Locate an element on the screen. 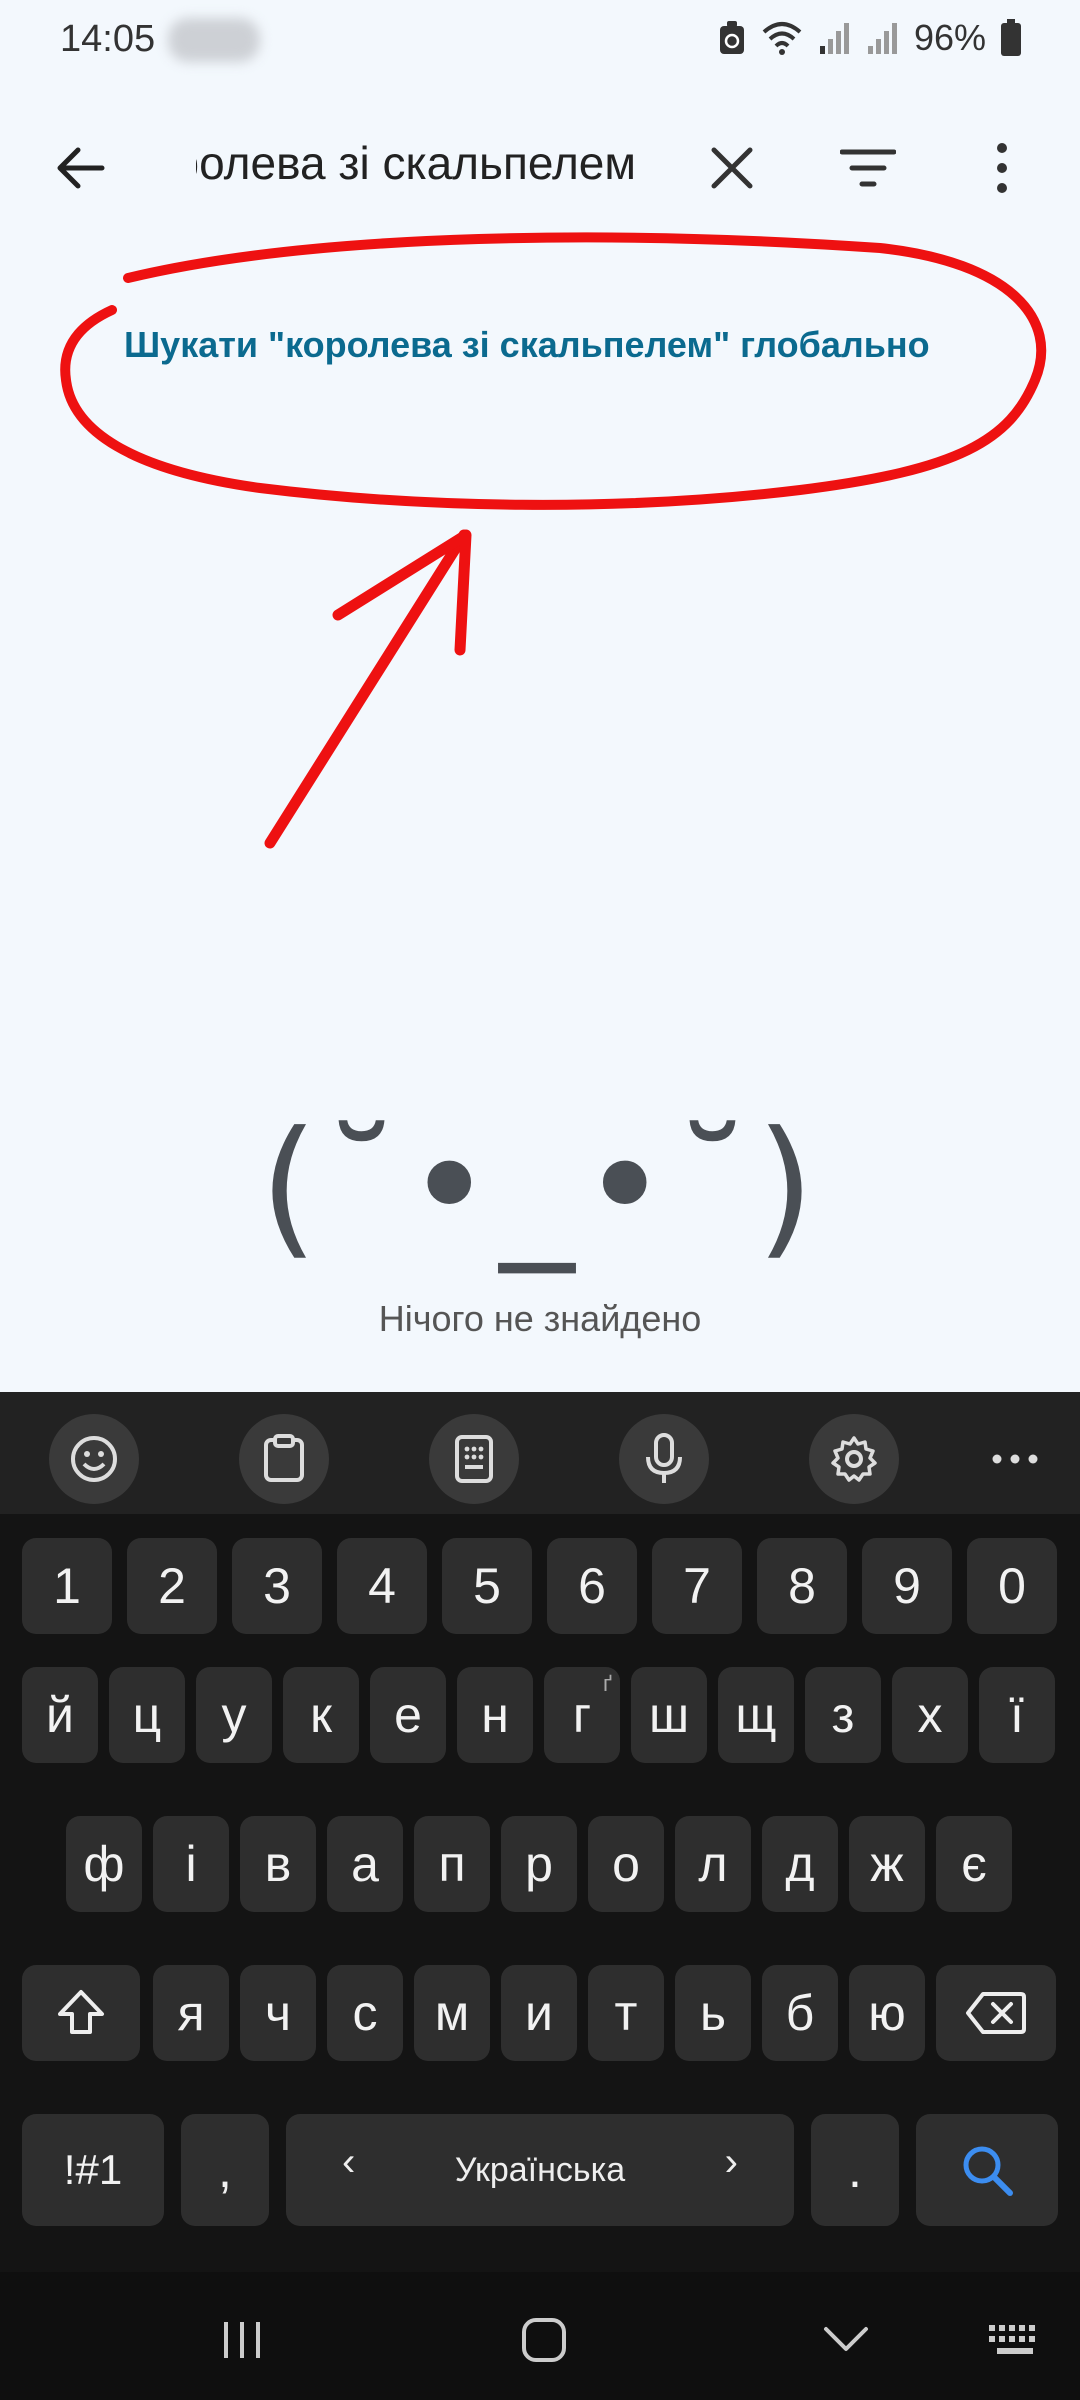  letter-row-1: й ц у к е н г ґ ш щ з х ї is located at coordinates (540, 1715).